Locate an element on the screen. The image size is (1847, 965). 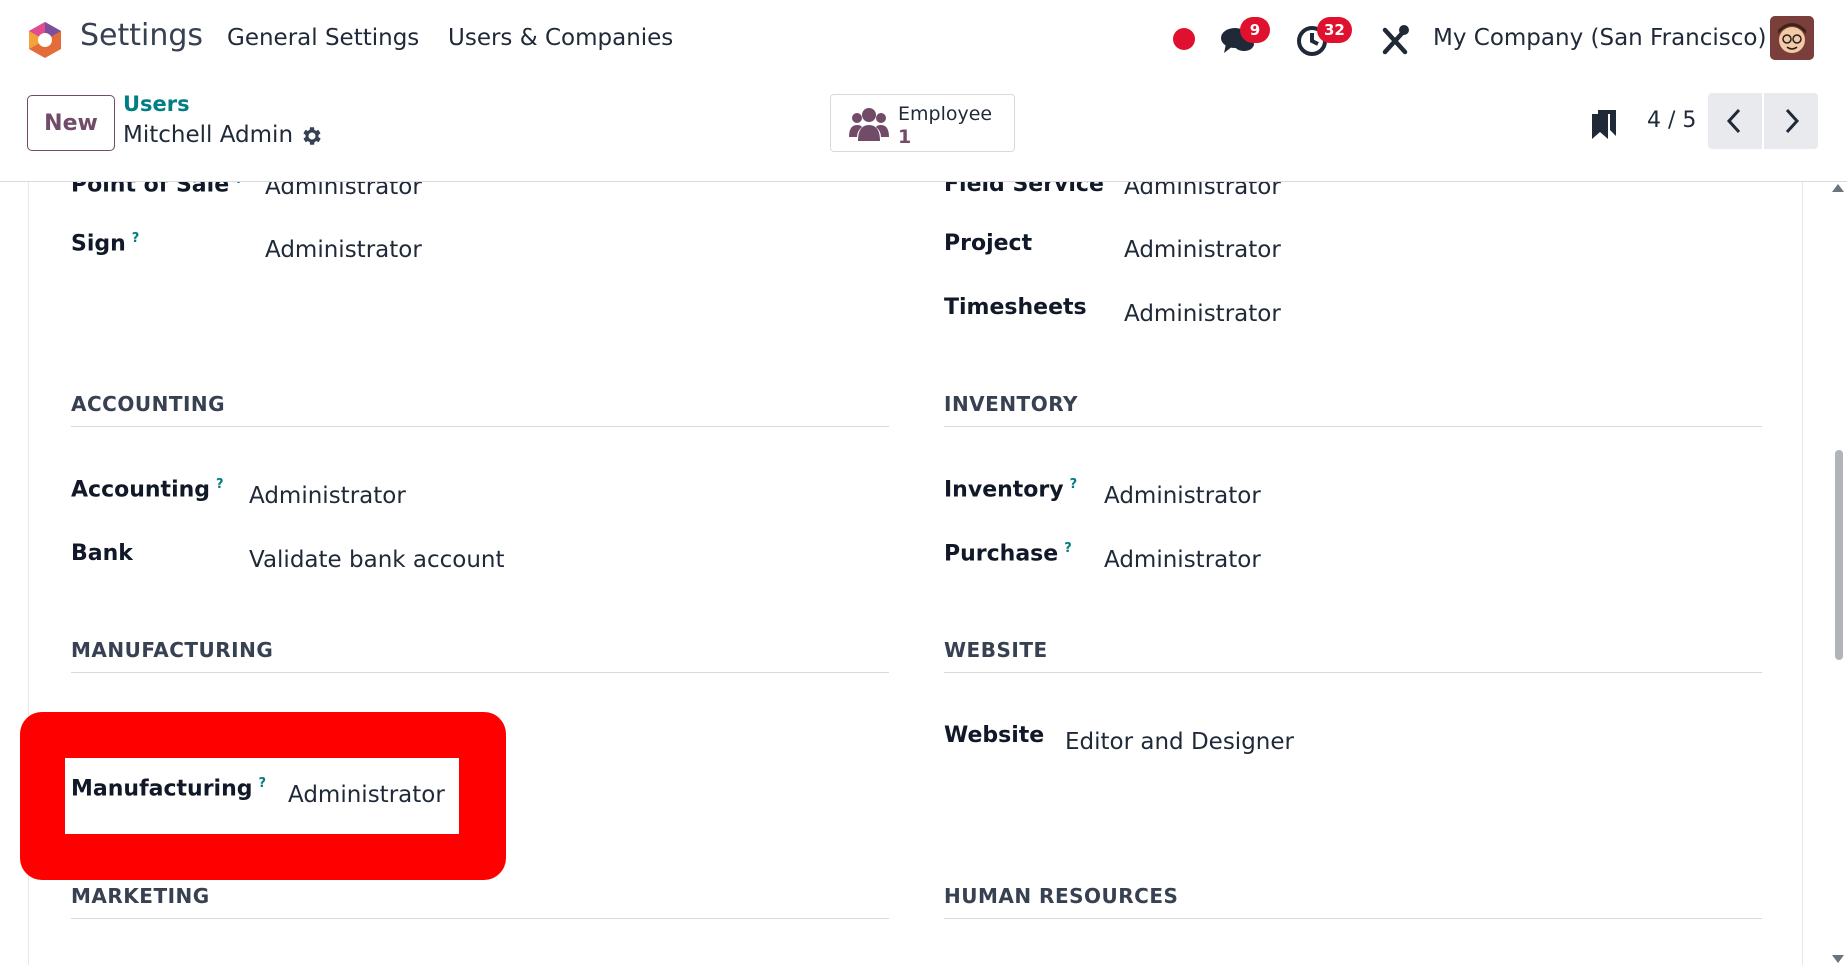
chevron-right-icon is located at coordinates (1792, 121).